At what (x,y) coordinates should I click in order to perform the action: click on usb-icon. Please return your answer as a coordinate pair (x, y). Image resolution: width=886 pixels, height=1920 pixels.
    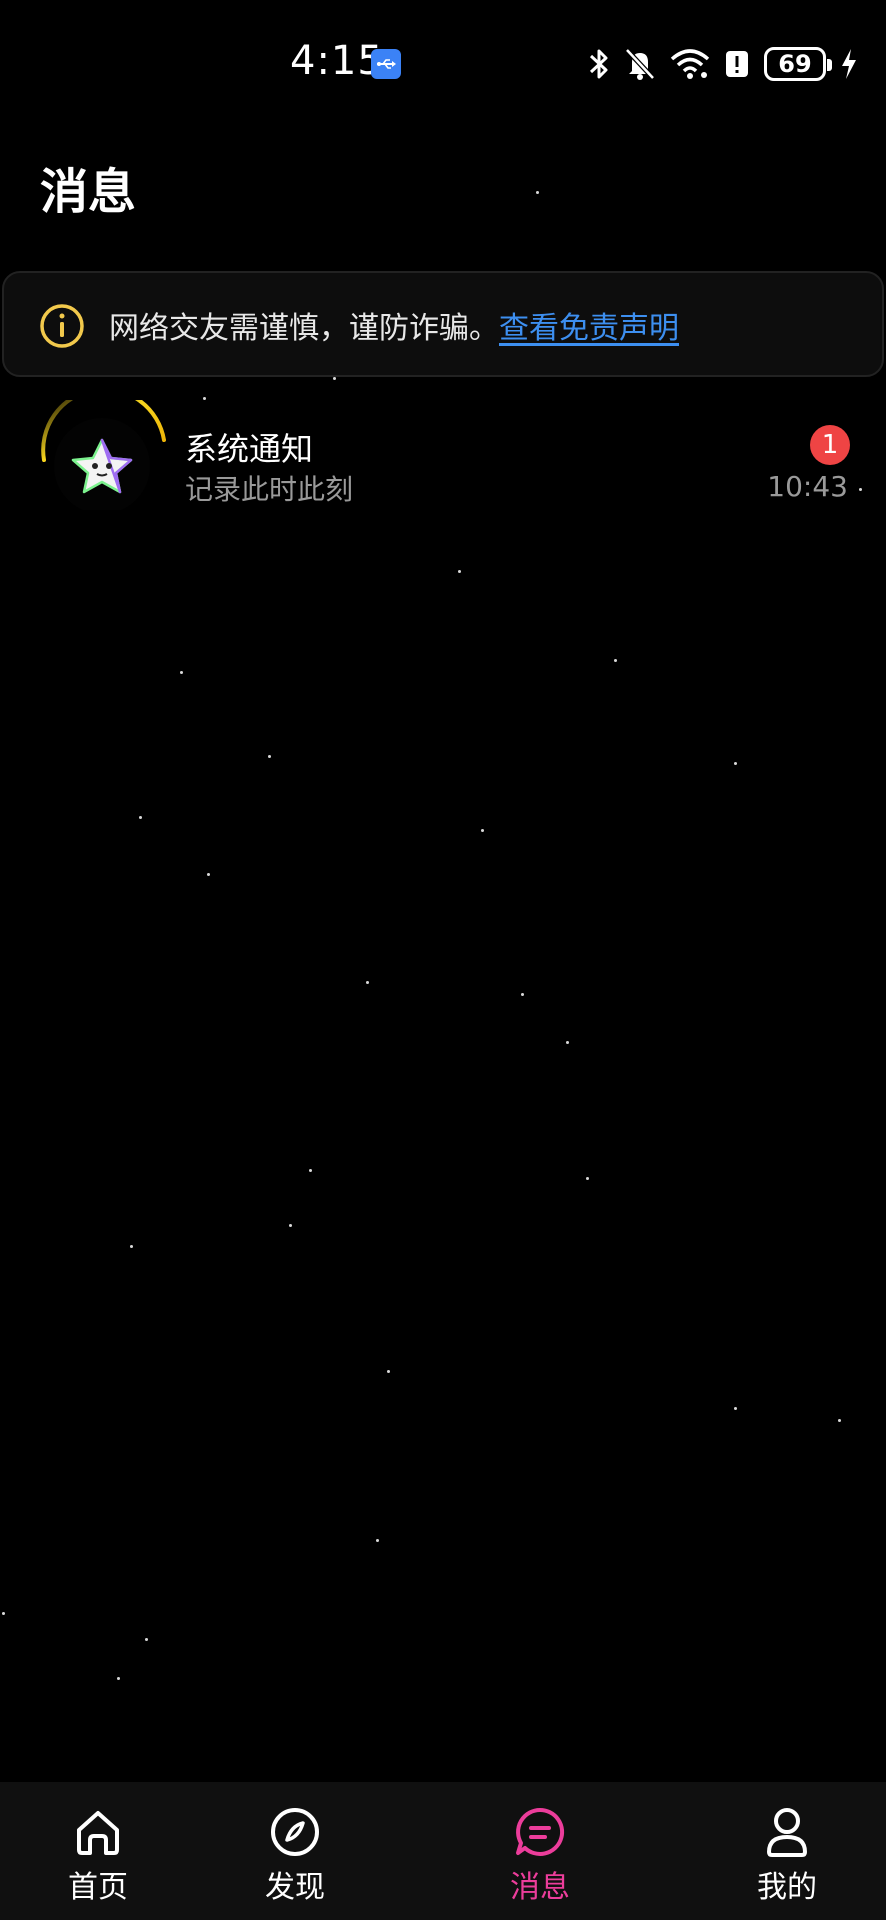
    Looking at the image, I should click on (386, 64).